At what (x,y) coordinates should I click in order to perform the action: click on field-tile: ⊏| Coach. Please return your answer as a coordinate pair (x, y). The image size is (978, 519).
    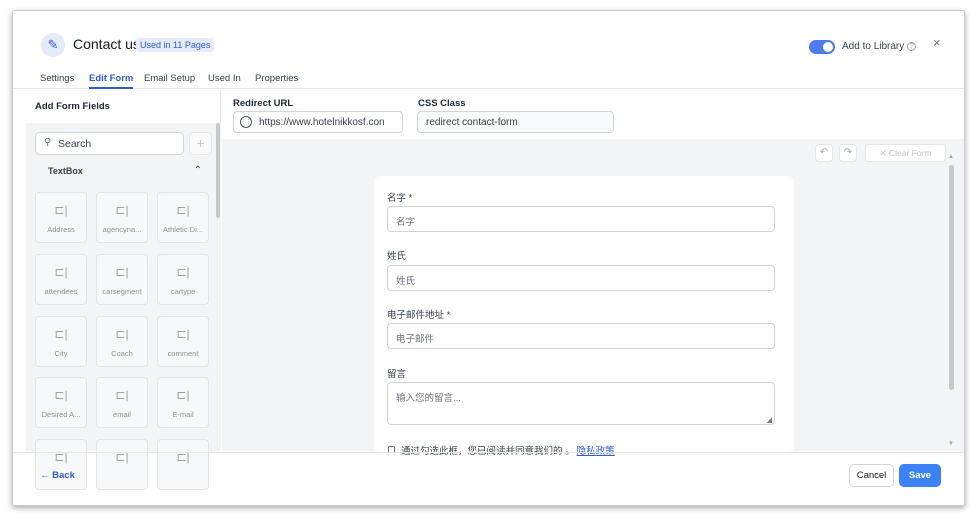
    Looking at the image, I should click on (122, 341).